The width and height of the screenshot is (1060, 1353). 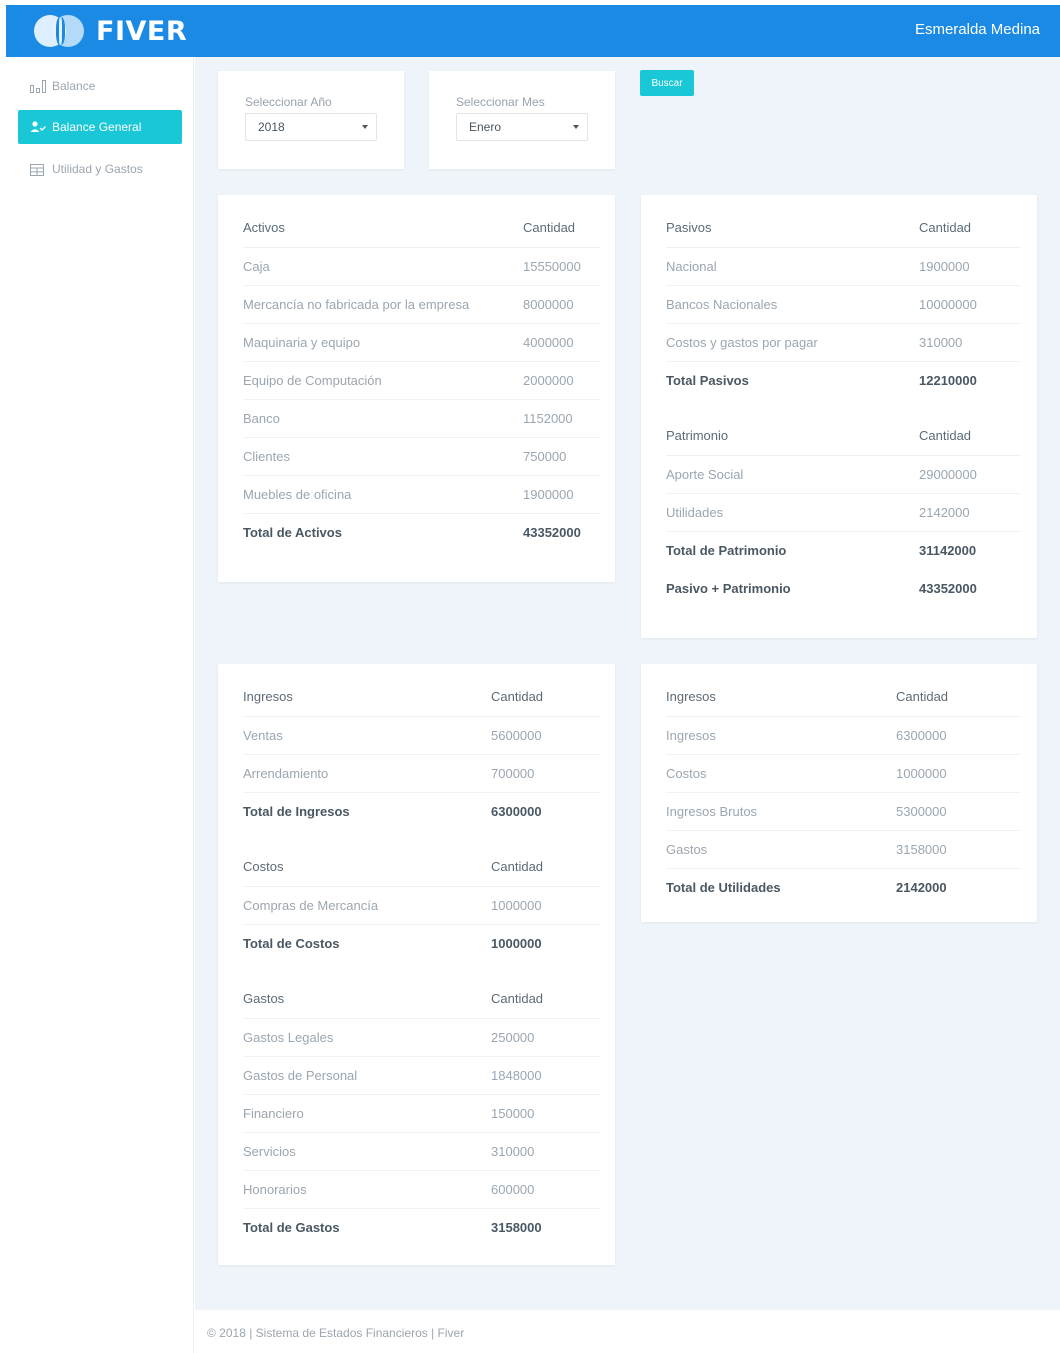 I want to click on row-amount: 15550000, so click(x=561, y=266).